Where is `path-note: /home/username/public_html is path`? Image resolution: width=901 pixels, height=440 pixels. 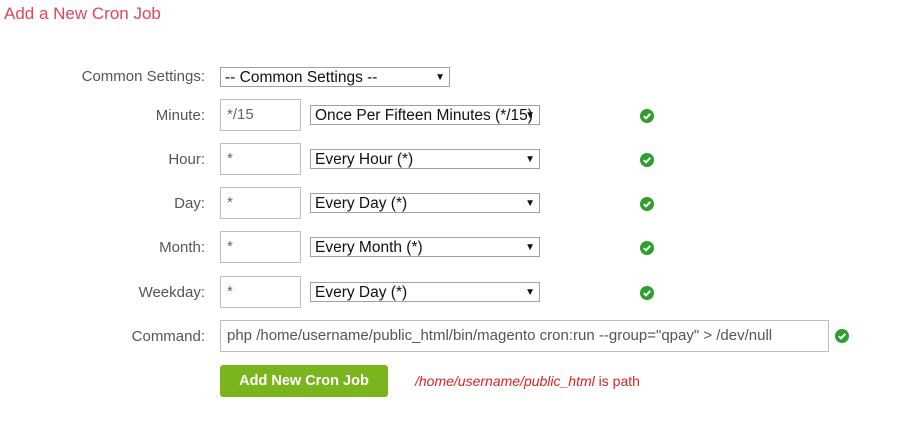
path-note: /home/username/public_html is path is located at coordinates (527, 381).